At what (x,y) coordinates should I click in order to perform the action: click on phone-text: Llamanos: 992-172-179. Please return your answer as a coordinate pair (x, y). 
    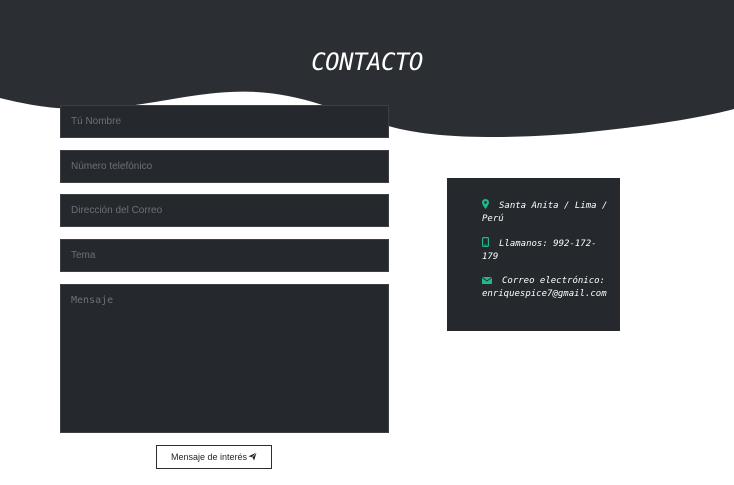
    Looking at the image, I should click on (539, 250).